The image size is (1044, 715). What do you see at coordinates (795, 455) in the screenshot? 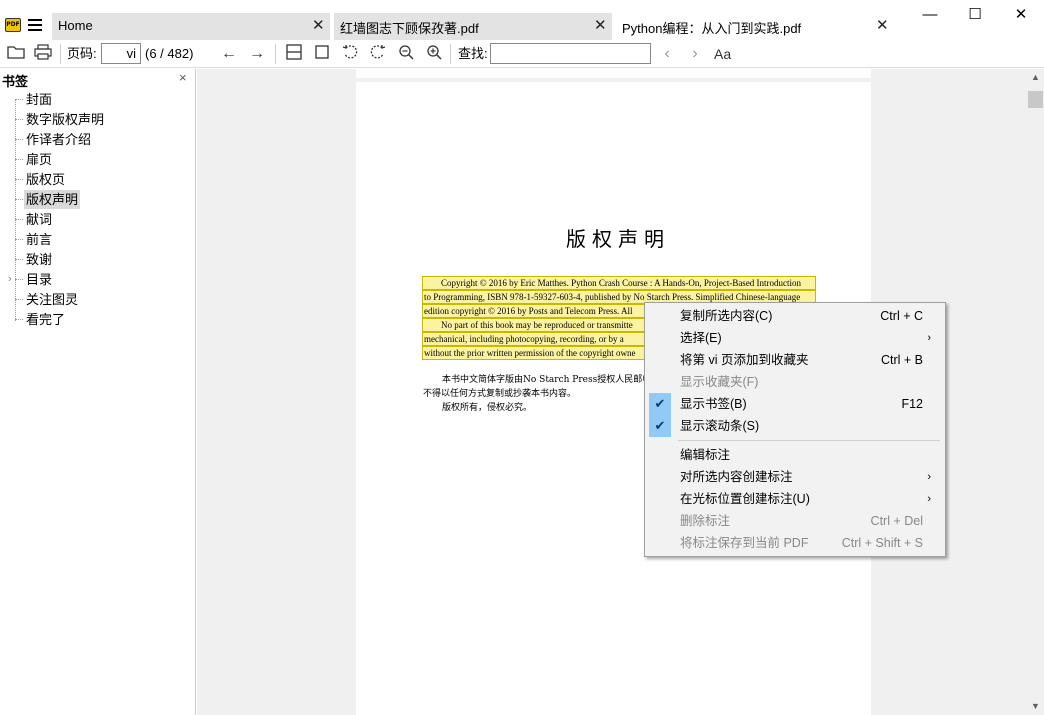
I see `menu-item-edit-annotation: 编辑标注` at bounding box center [795, 455].